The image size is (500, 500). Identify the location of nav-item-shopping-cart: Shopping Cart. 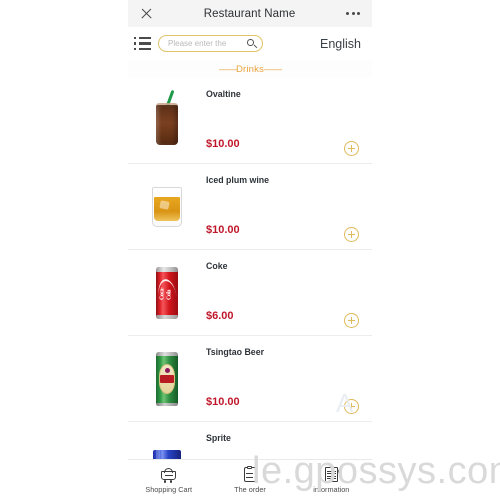
(168, 480).